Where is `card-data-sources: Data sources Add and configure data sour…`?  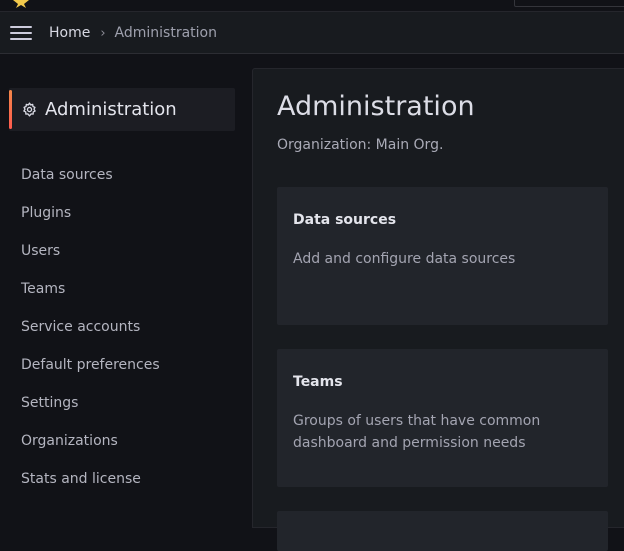
card-data-sources: Data sources Add and configure data sour… is located at coordinates (442, 256).